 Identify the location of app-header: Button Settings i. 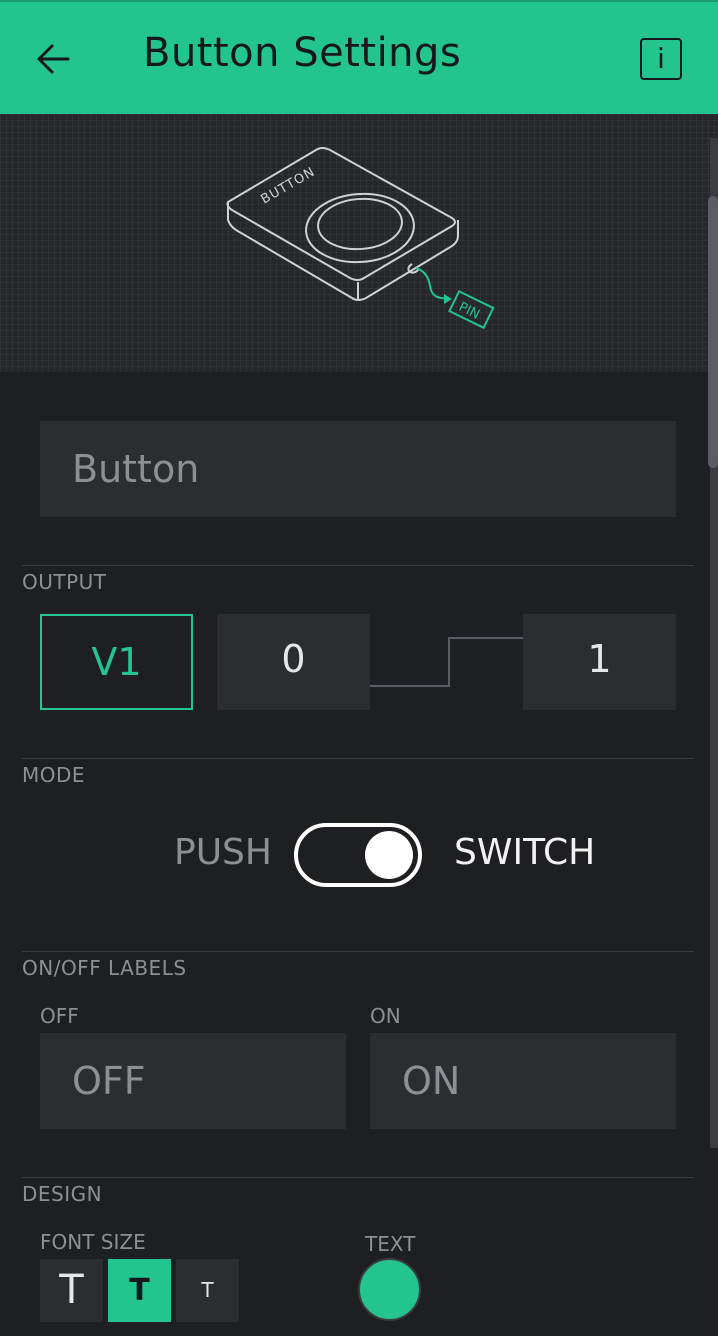
(359, 57).